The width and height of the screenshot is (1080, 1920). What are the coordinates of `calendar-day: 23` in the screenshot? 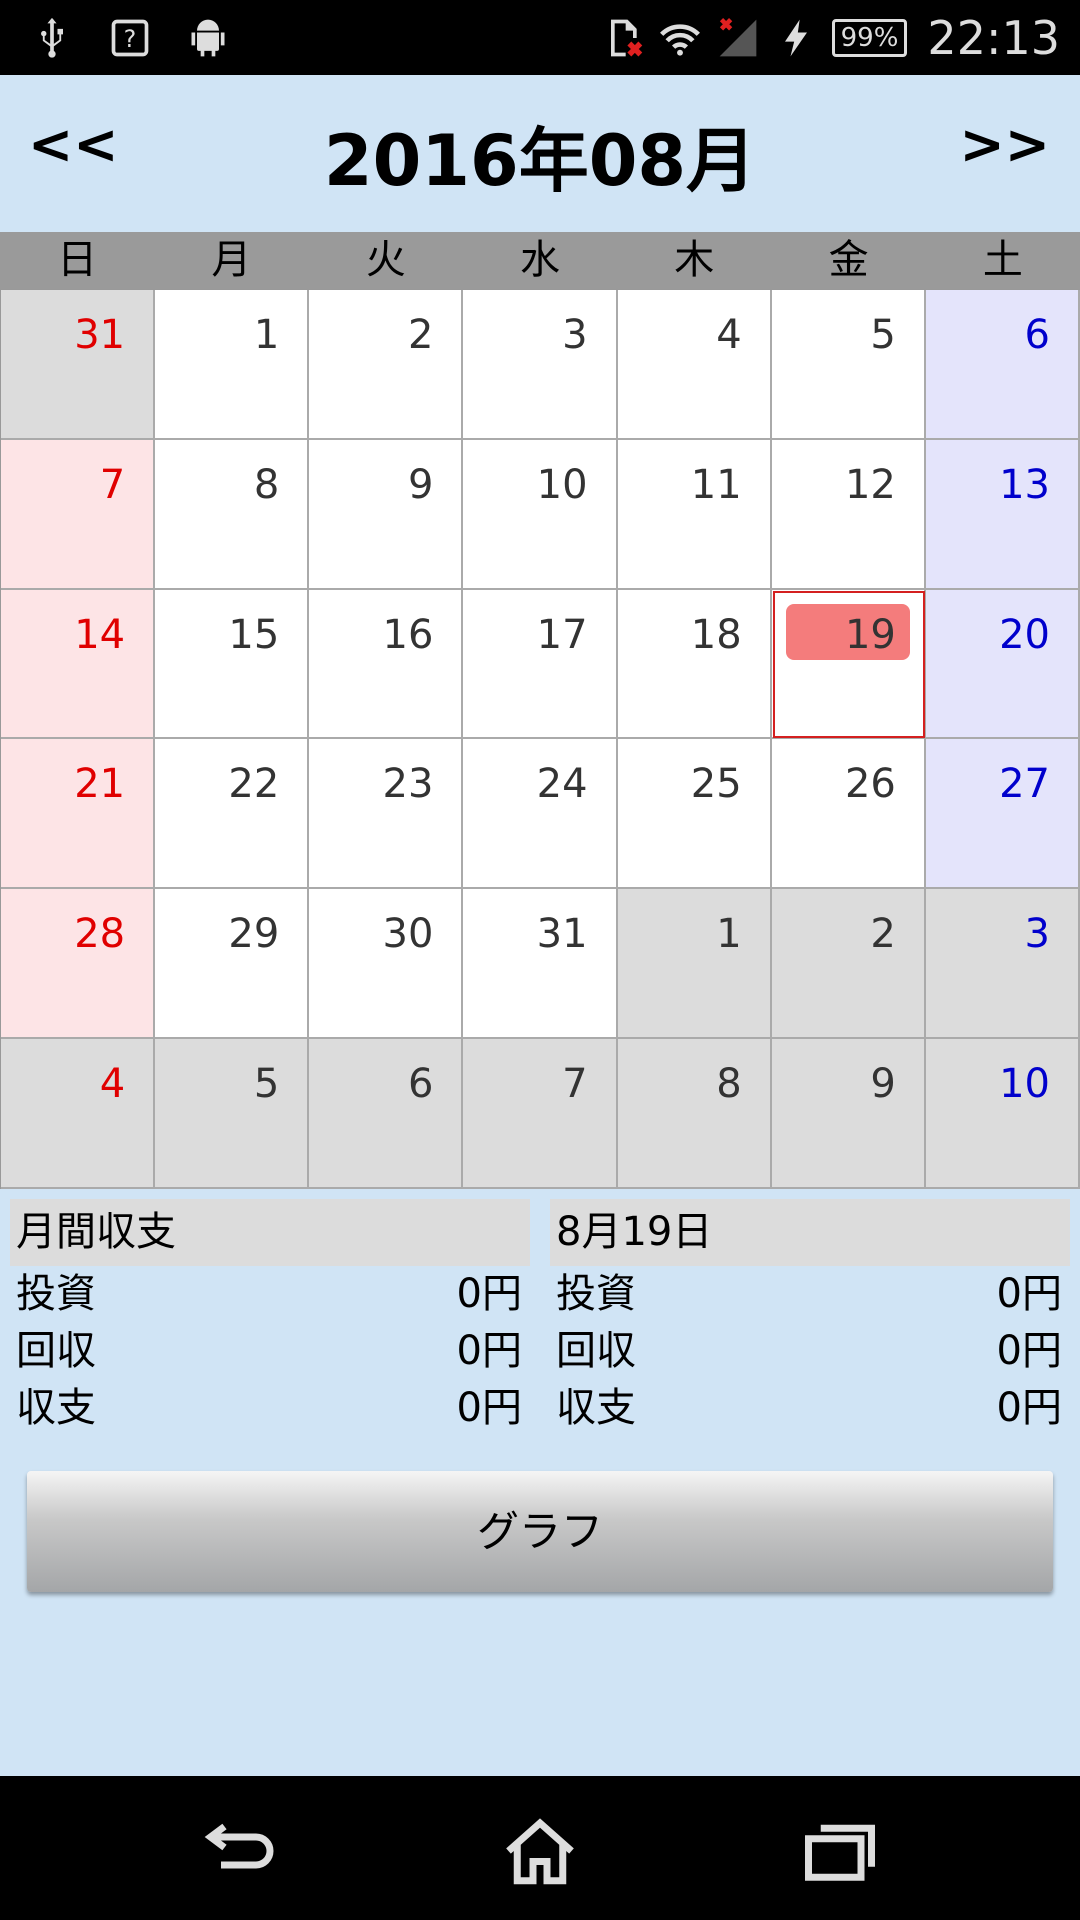 It's located at (386, 814).